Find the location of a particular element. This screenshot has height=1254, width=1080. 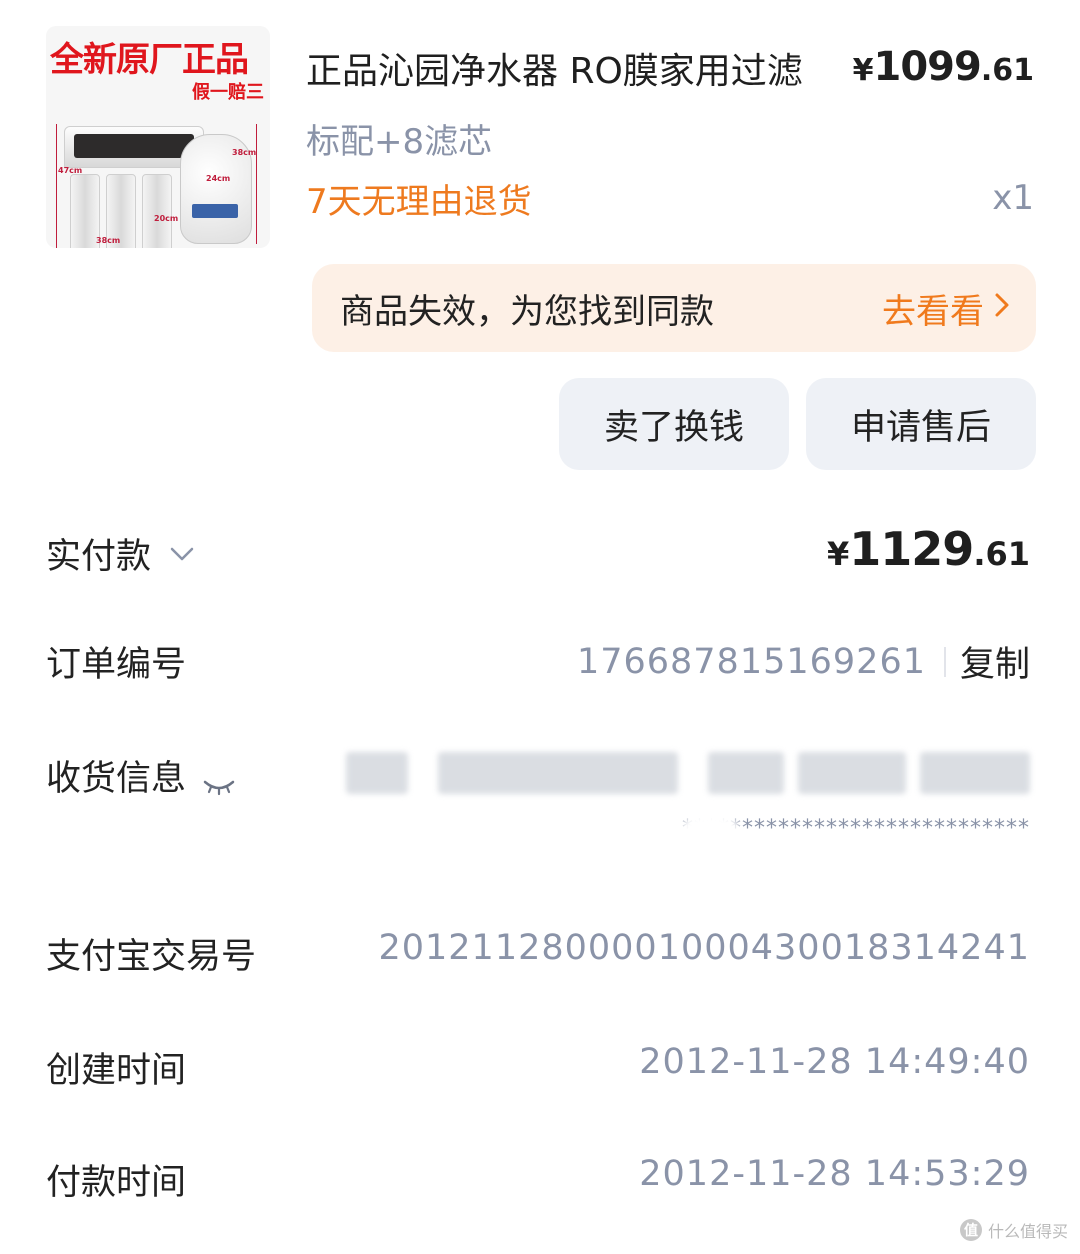

created-time: 2012-11-28 14:49:40 is located at coordinates (834, 1062).